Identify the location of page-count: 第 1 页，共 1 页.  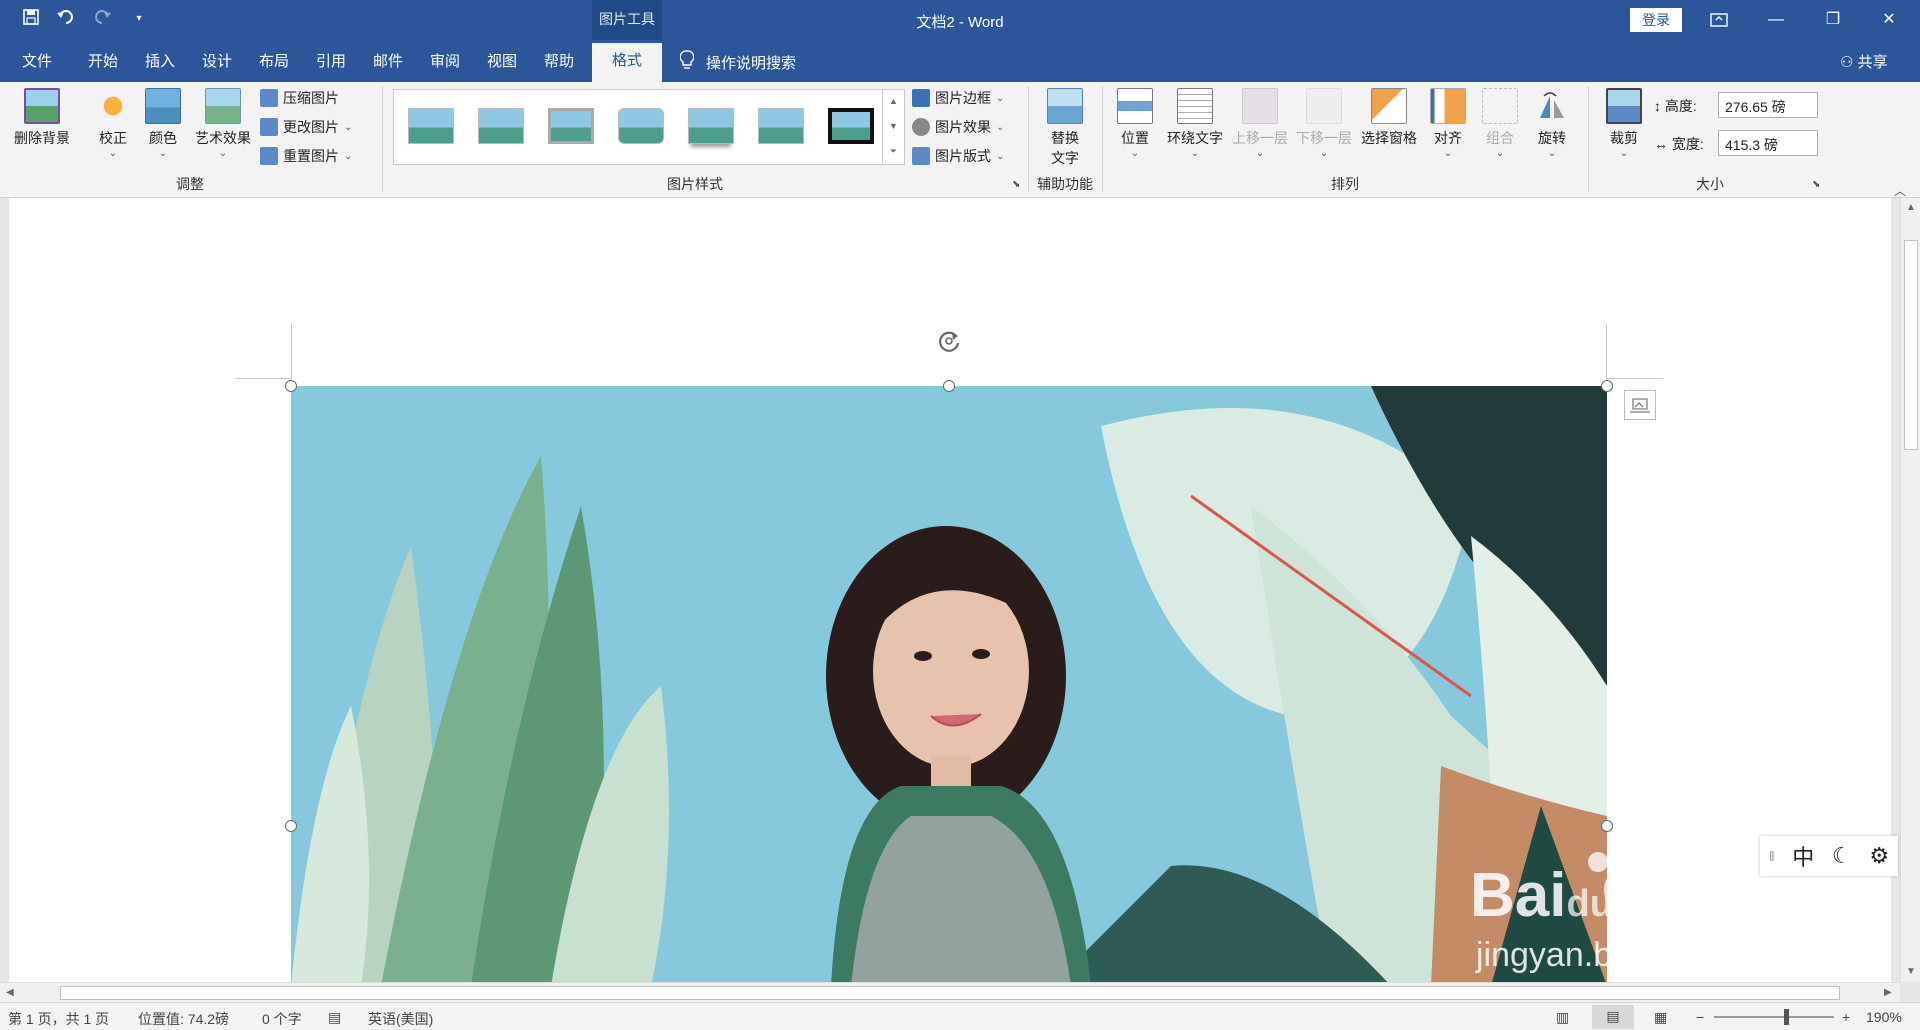
(58, 1019).